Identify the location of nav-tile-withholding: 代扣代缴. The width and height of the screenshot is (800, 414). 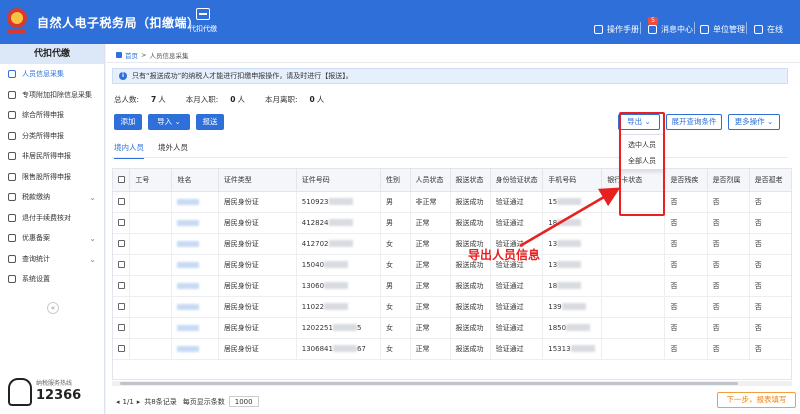
(203, 24).